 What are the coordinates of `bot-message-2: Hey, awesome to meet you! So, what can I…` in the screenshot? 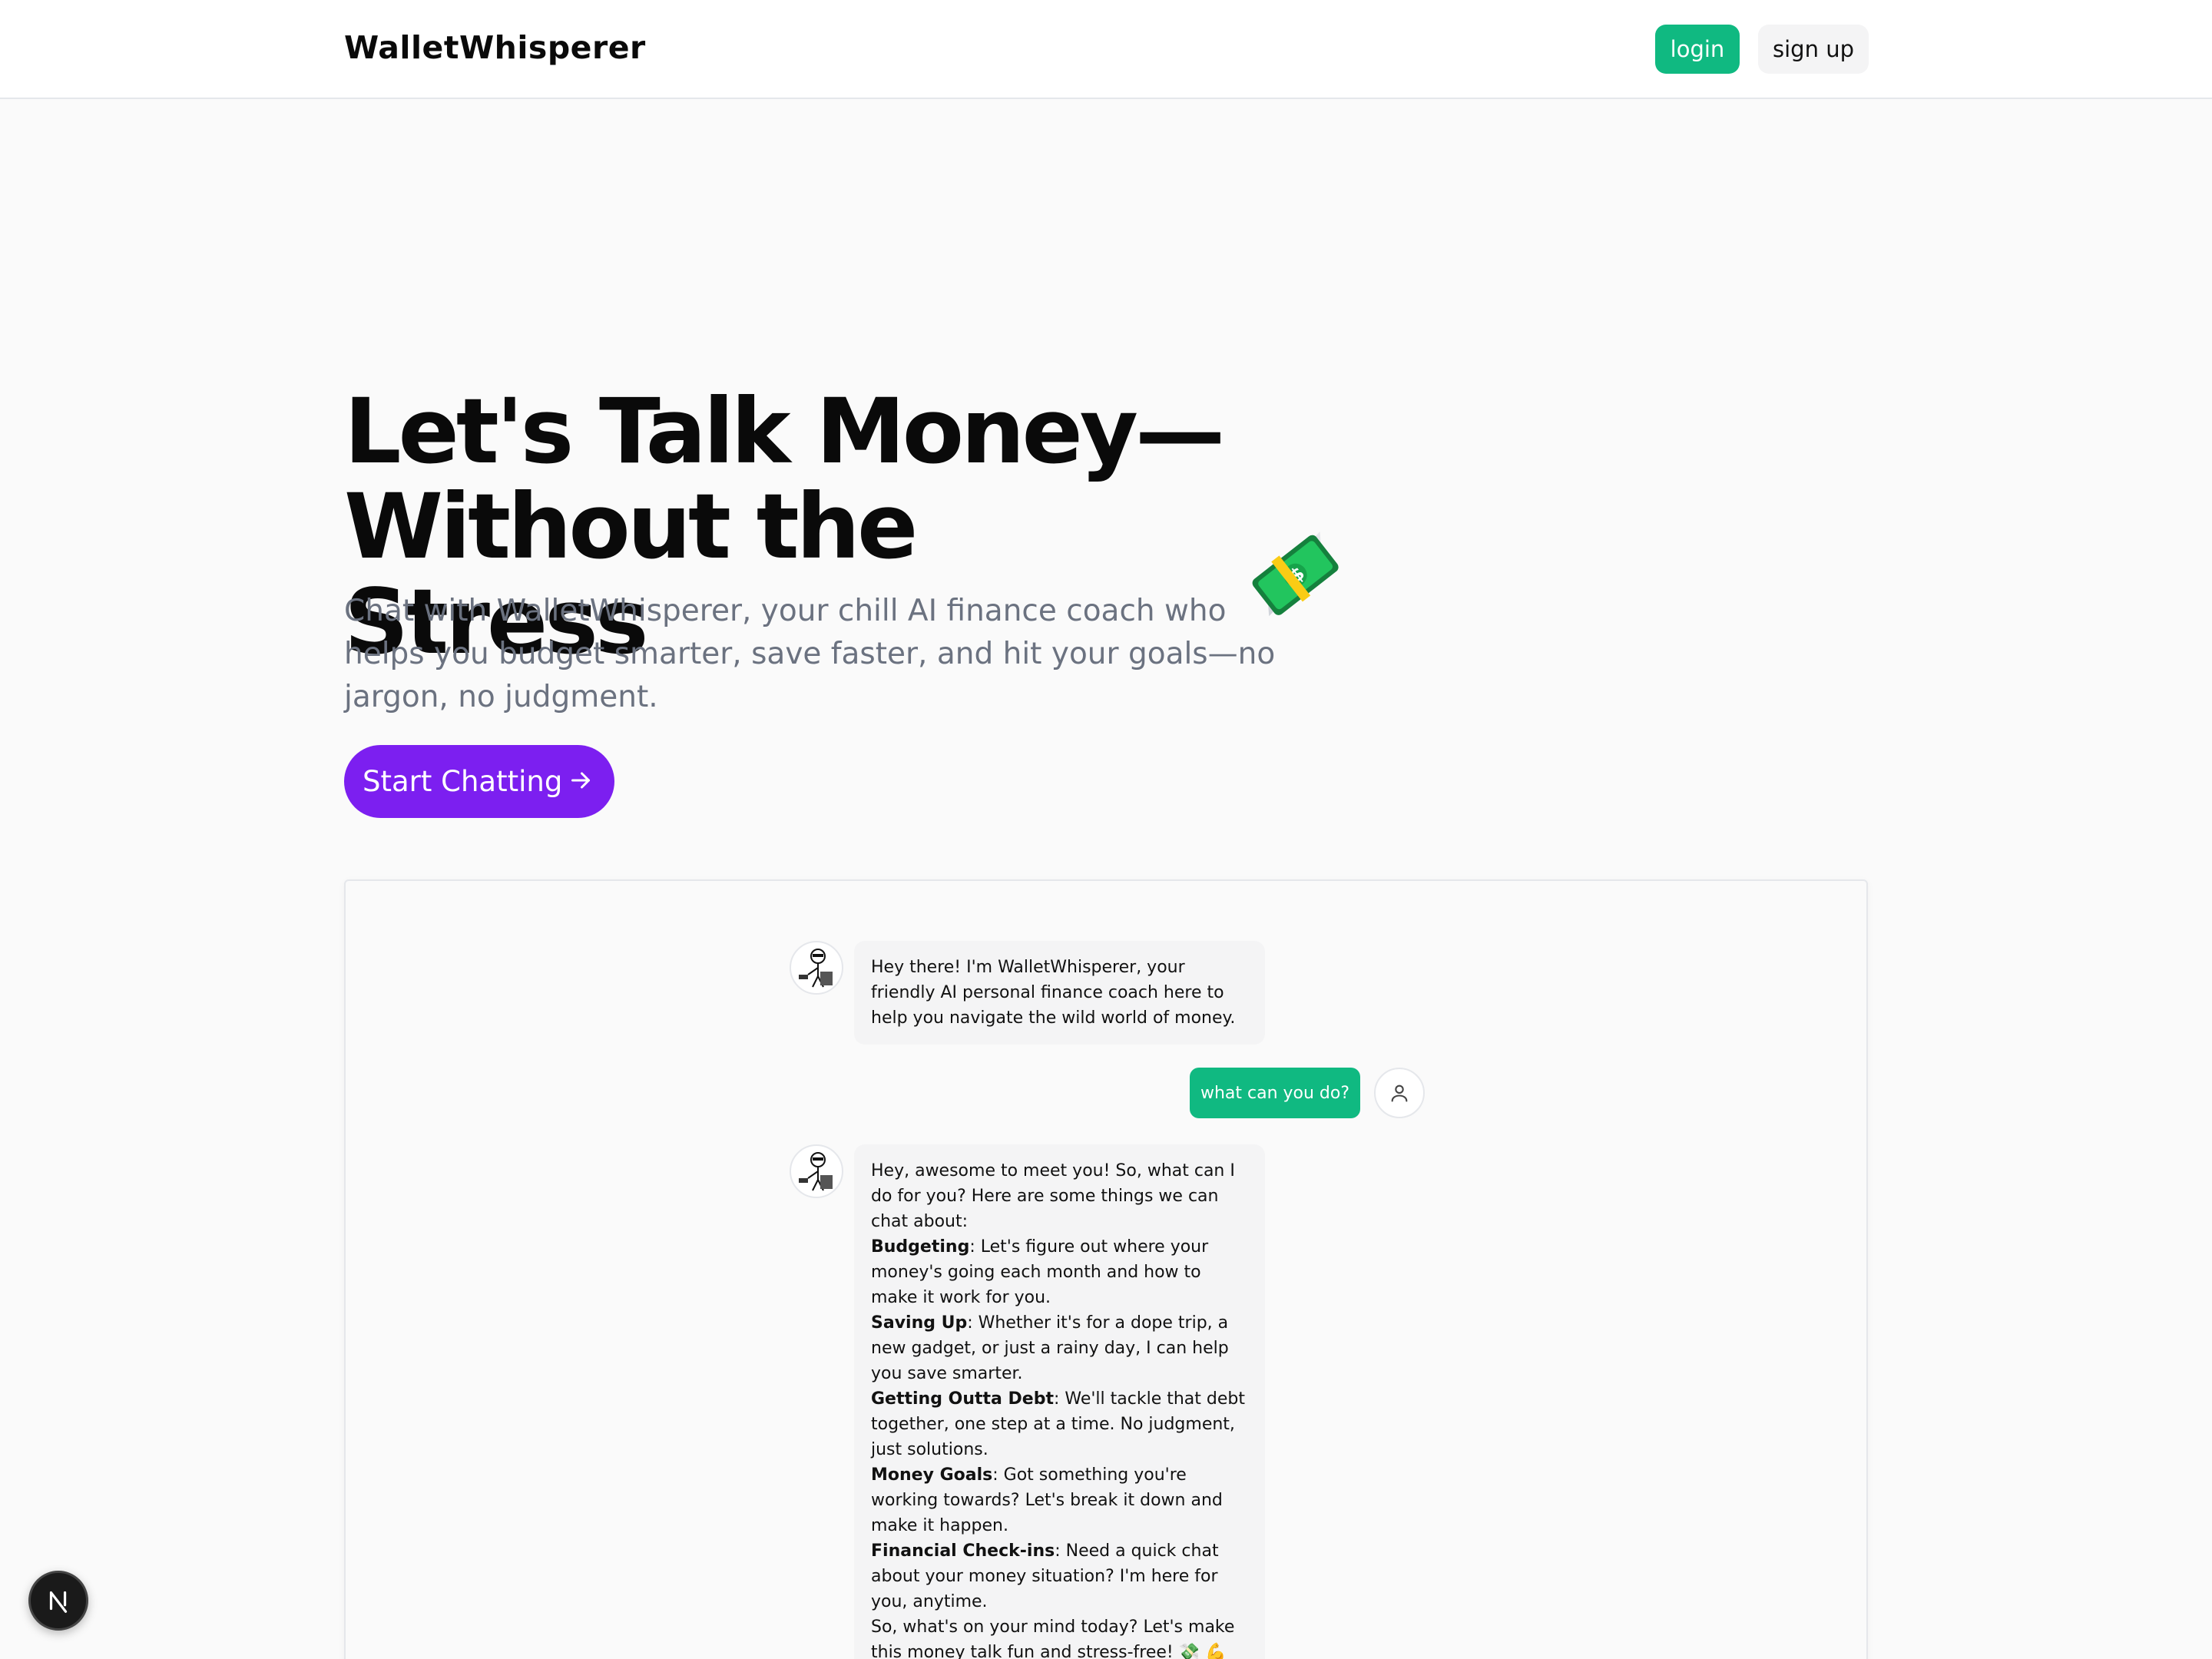 It's located at (1060, 1401).